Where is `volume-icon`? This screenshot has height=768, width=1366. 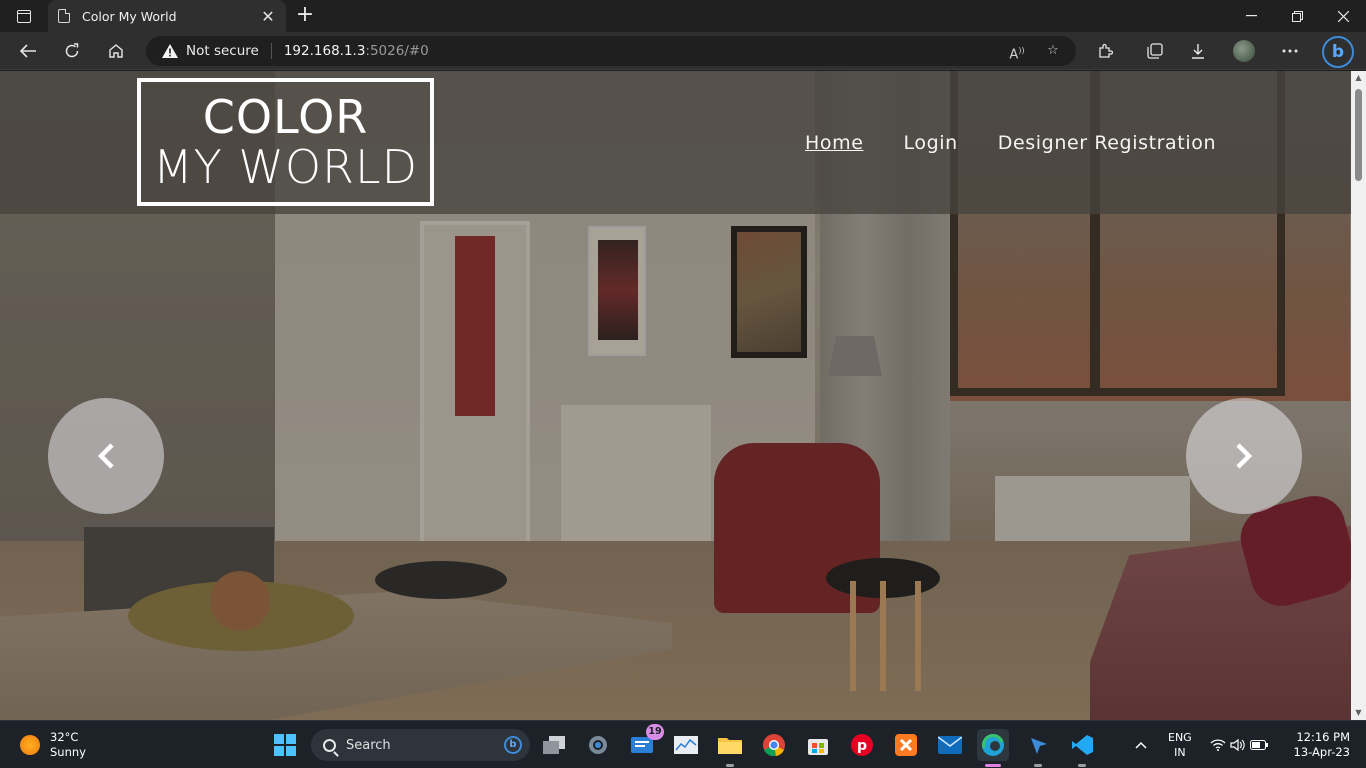 volume-icon is located at coordinates (1237, 745).